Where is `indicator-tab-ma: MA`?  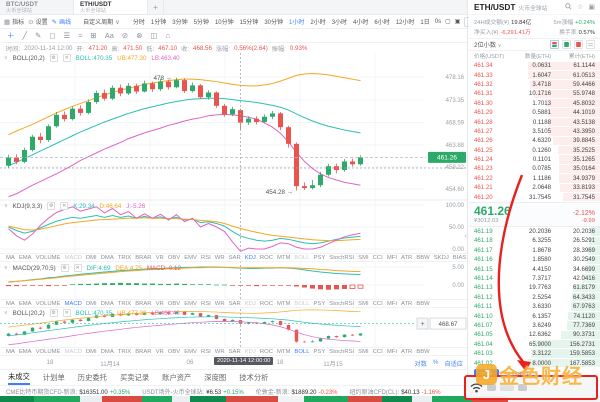
indicator-tab-ma: MA is located at coordinates (10, 352).